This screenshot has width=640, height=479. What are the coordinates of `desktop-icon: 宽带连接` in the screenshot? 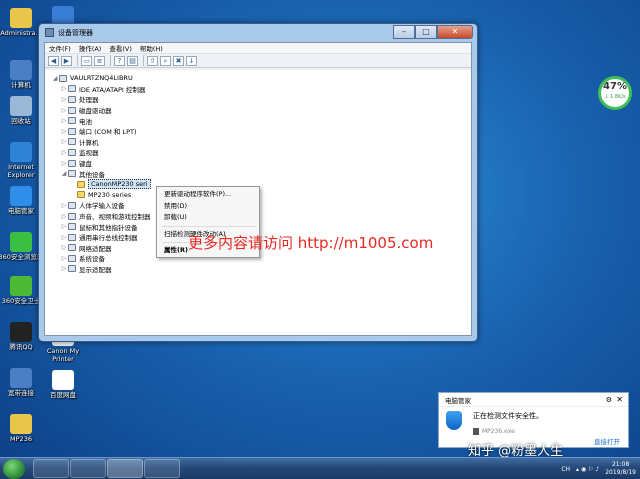 It's located at (22, 383).